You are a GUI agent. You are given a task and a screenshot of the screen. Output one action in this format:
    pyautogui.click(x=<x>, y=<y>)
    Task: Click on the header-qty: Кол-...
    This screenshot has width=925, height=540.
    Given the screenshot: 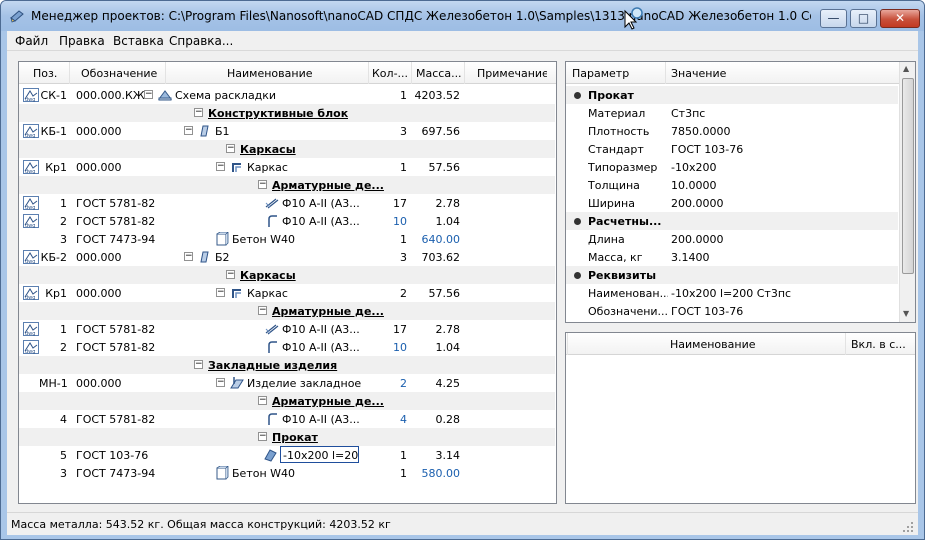 What is the action you would take?
    pyautogui.click(x=392, y=73)
    